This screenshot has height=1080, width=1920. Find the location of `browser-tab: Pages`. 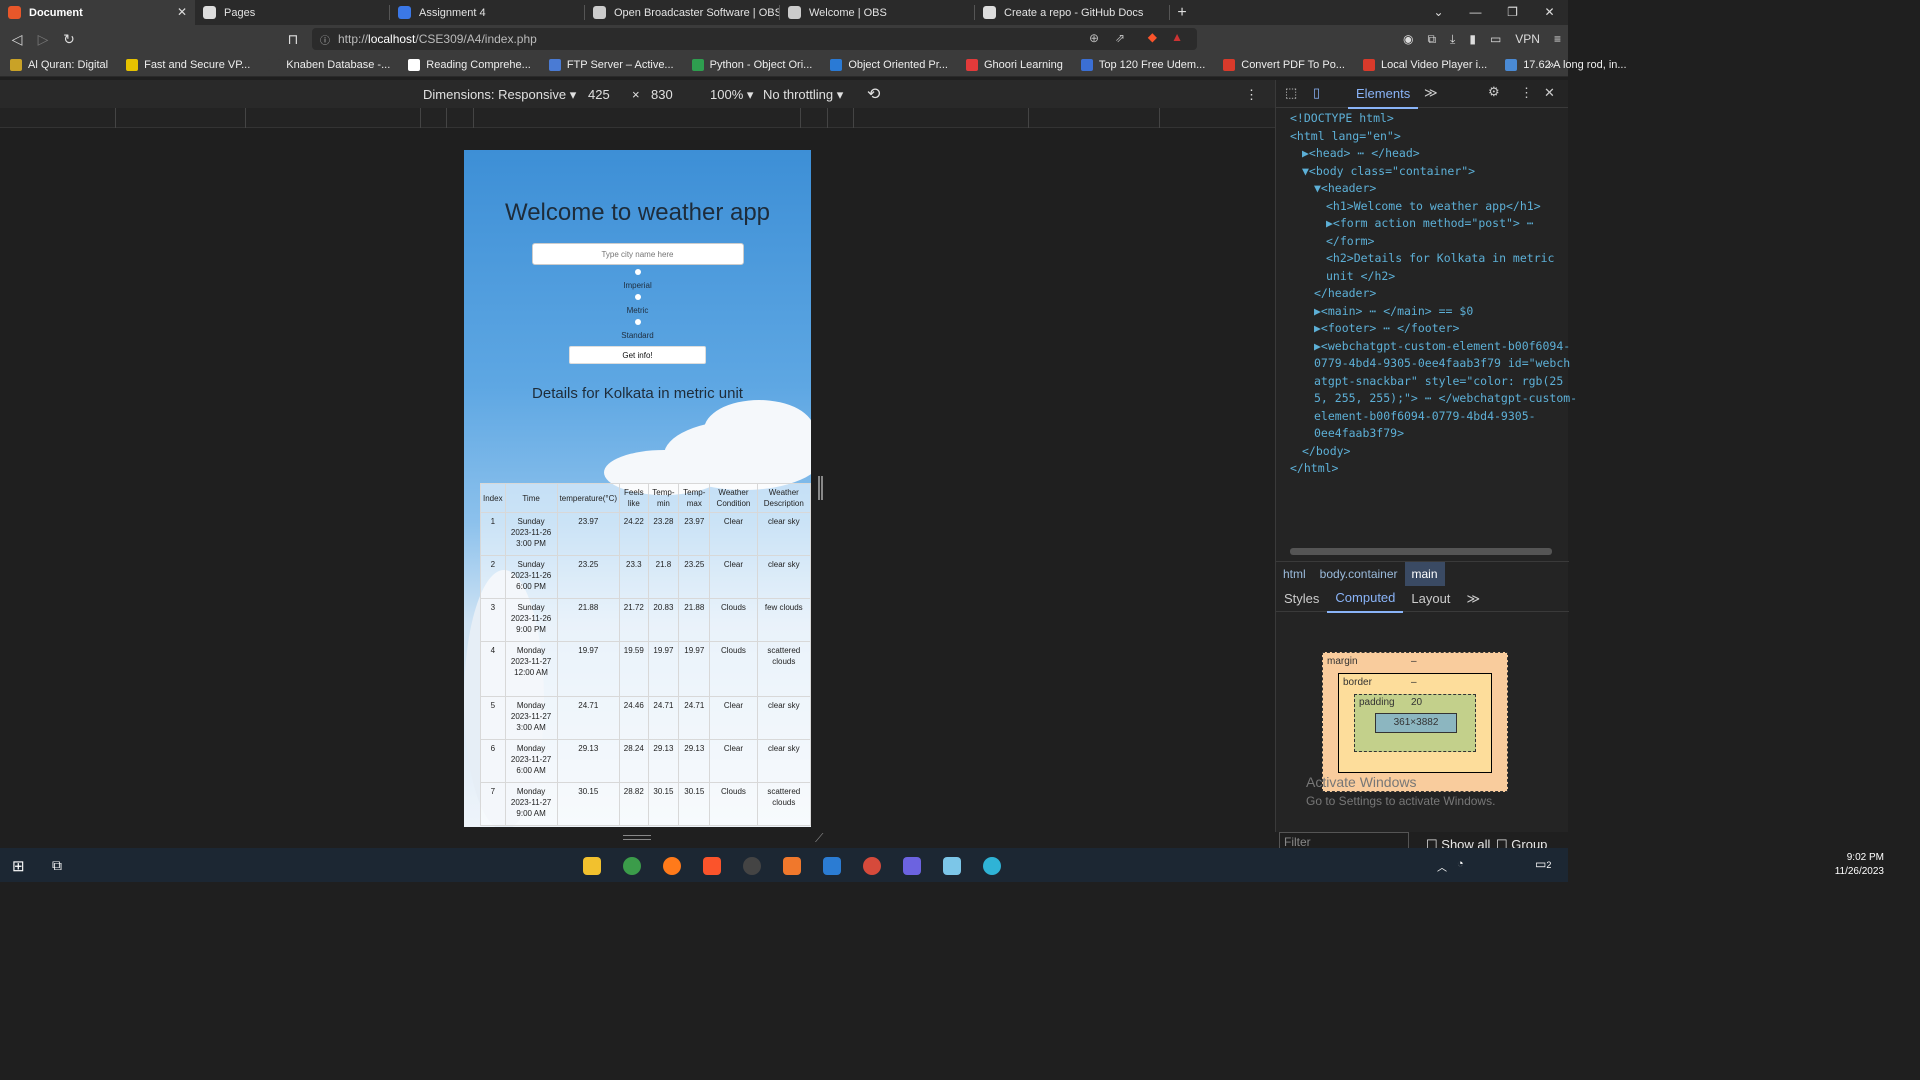

browser-tab: Pages is located at coordinates (292, 12).